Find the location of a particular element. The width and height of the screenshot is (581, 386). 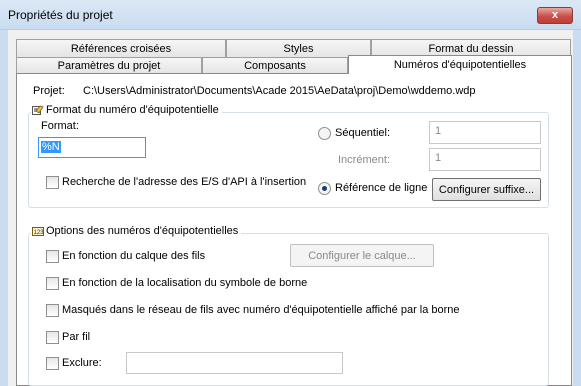

hidden-in-network-checkbox is located at coordinates (52, 310).